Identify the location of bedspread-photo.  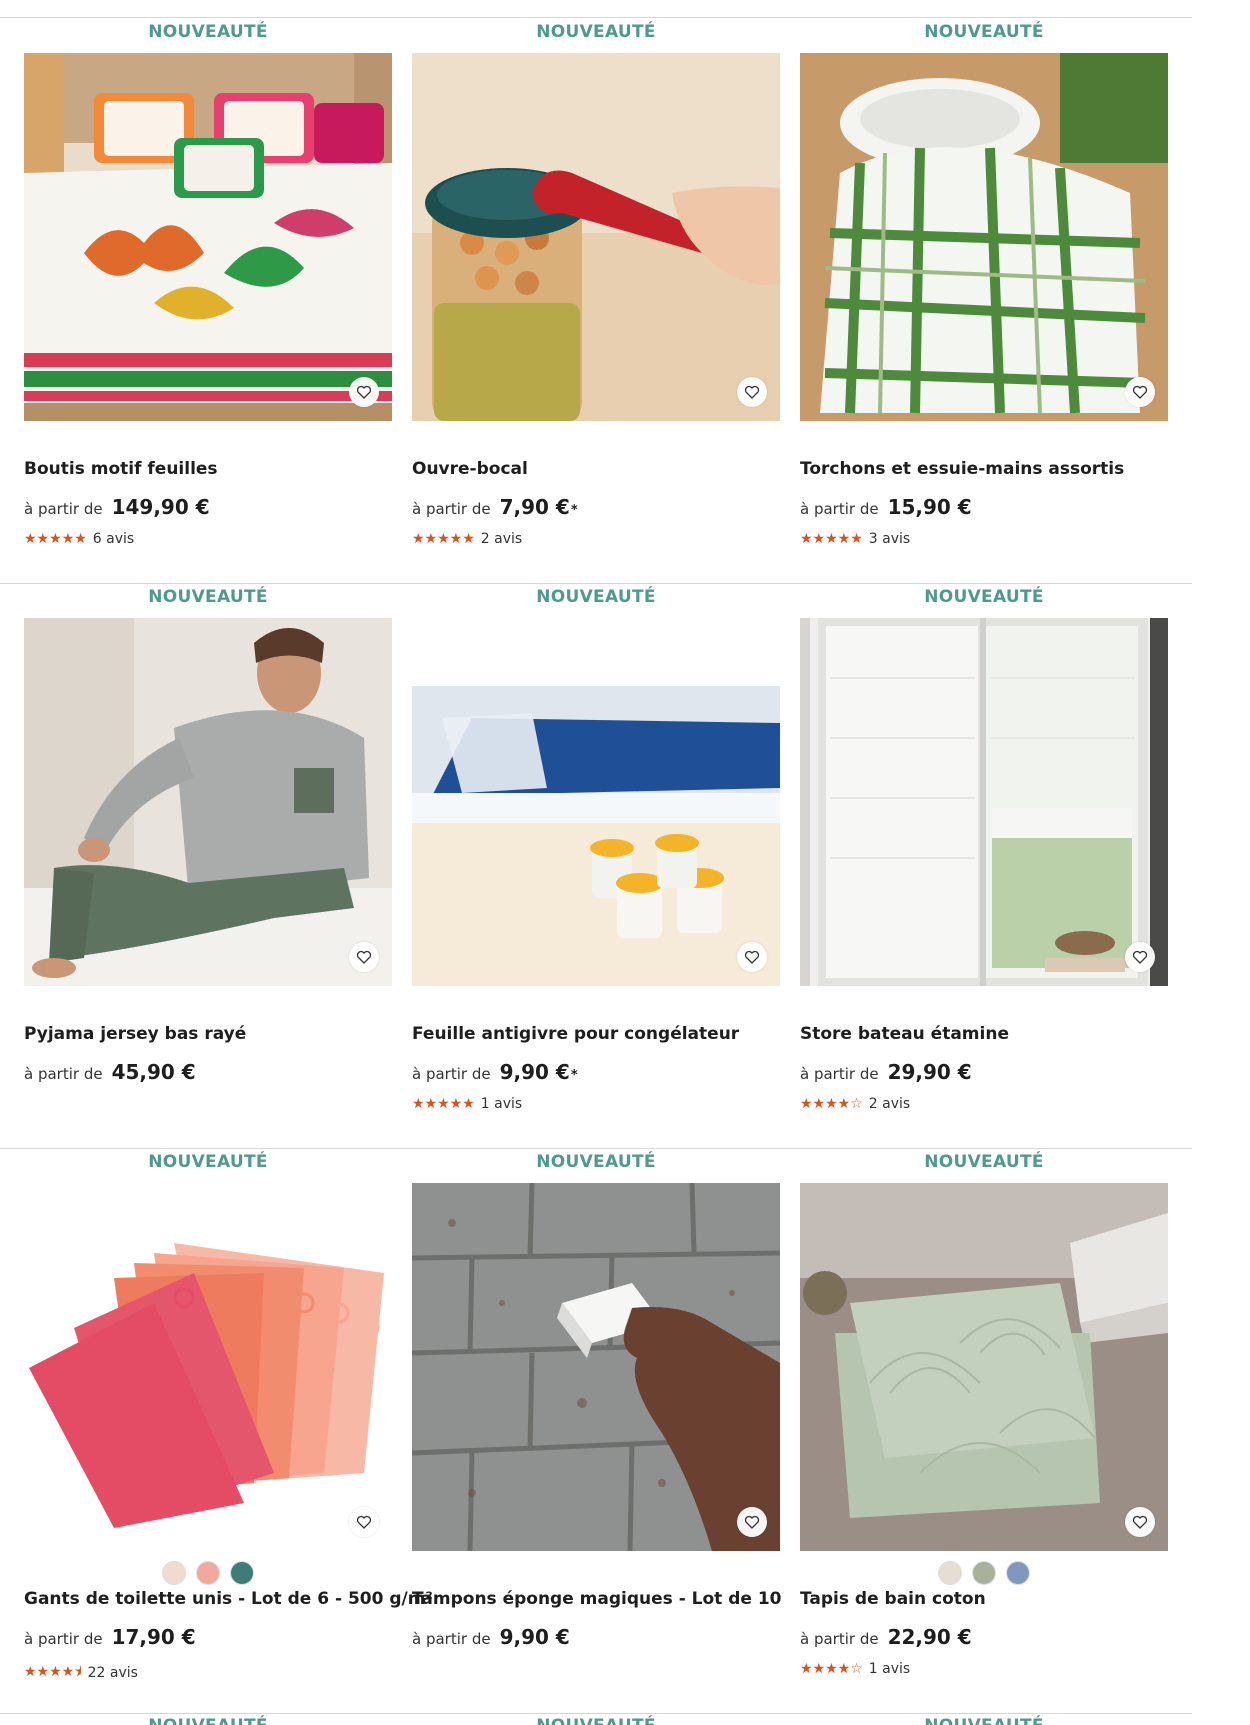
(208, 237).